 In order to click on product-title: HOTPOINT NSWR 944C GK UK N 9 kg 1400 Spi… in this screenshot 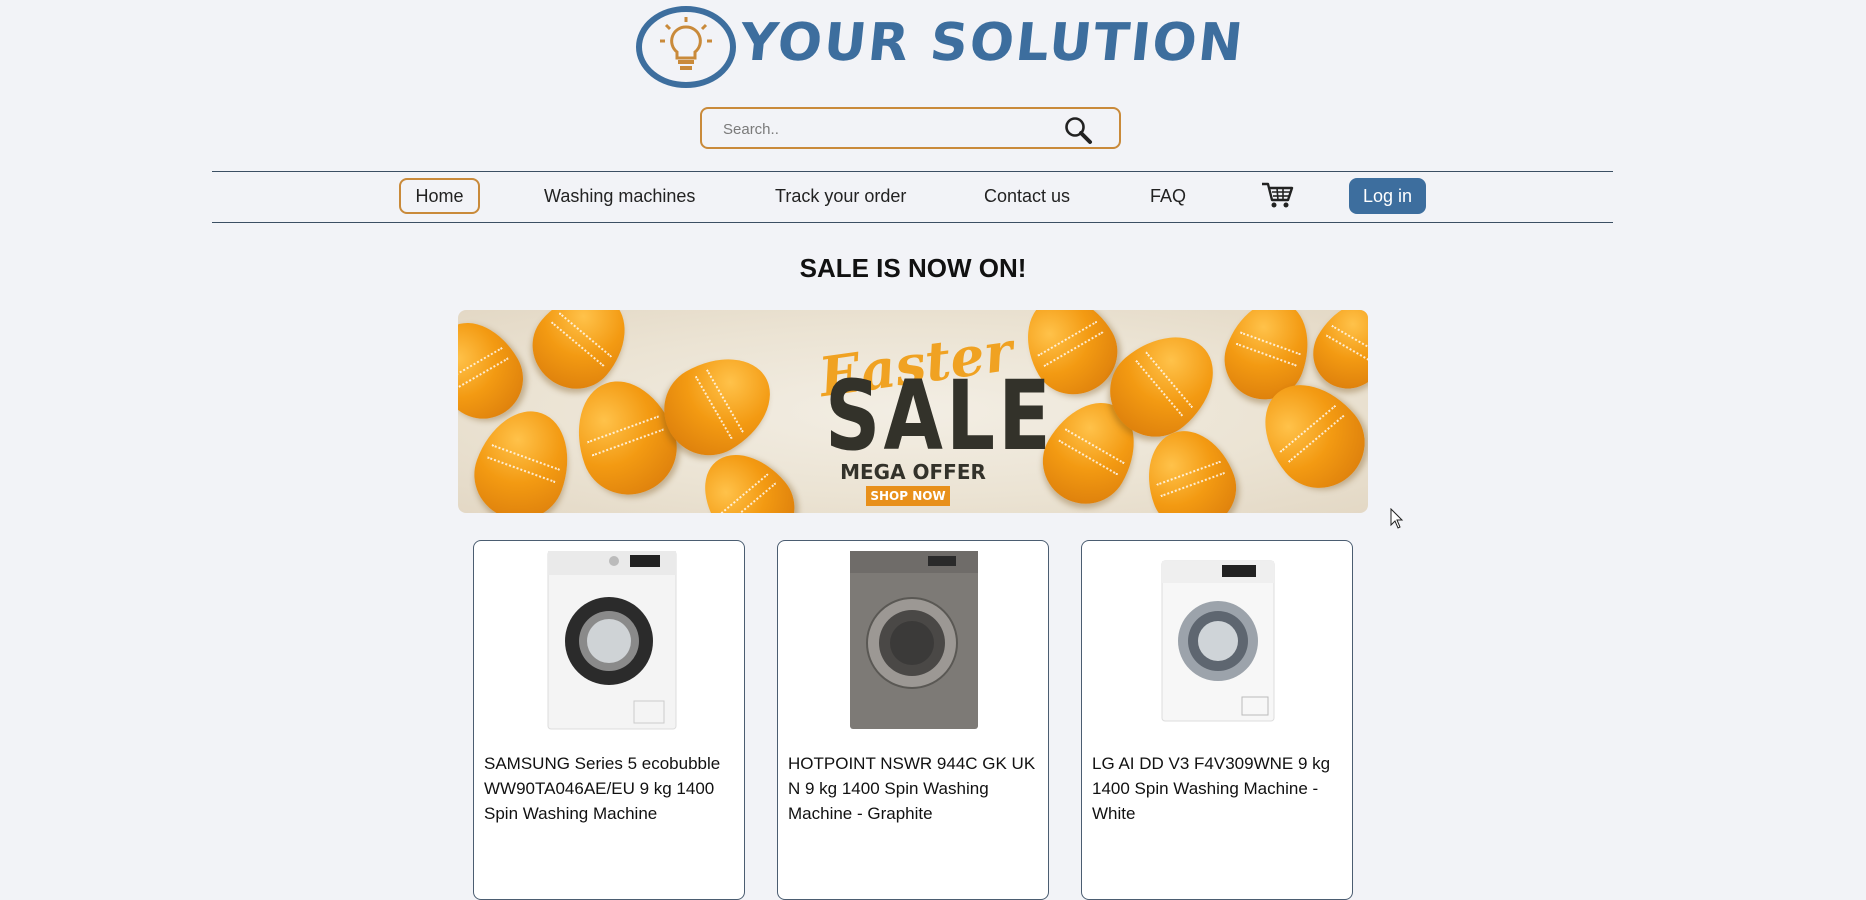, I will do `click(915, 788)`.